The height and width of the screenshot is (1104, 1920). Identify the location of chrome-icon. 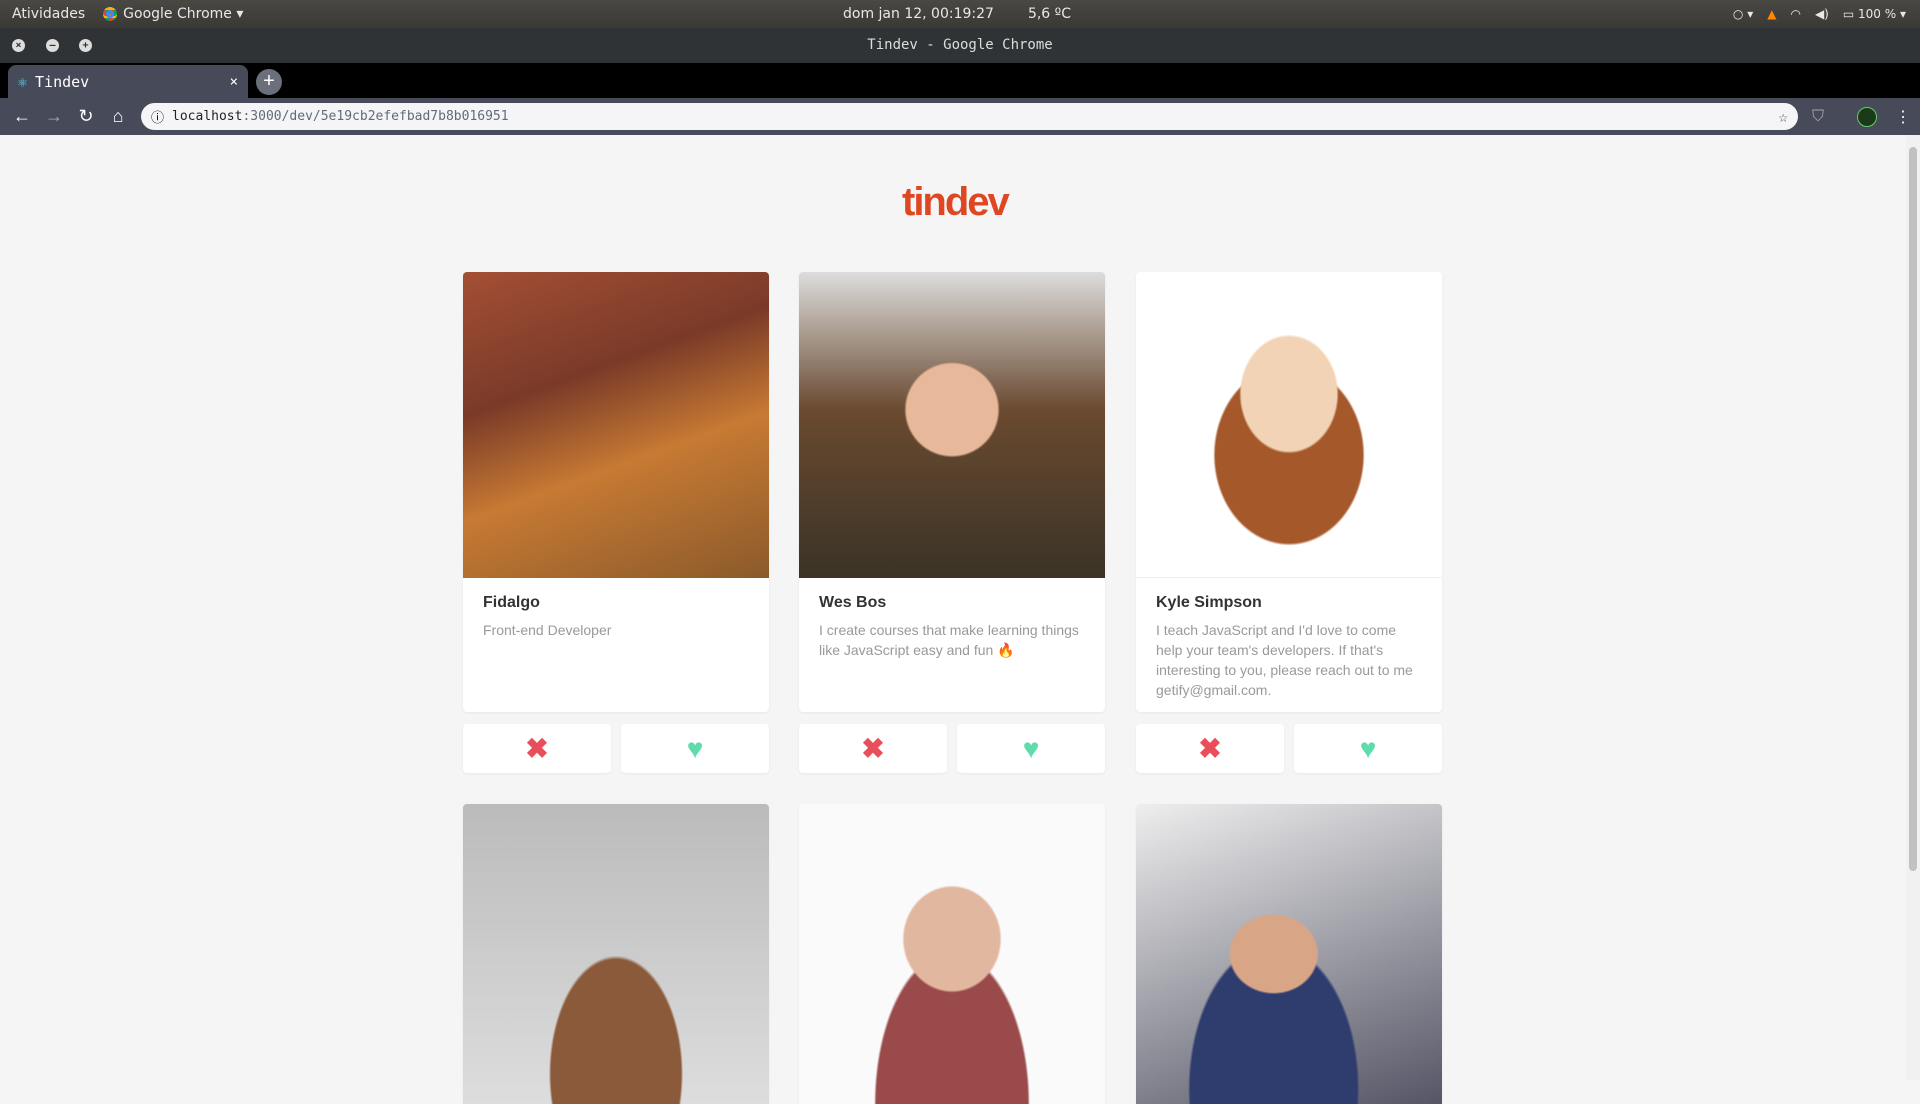
(110, 14).